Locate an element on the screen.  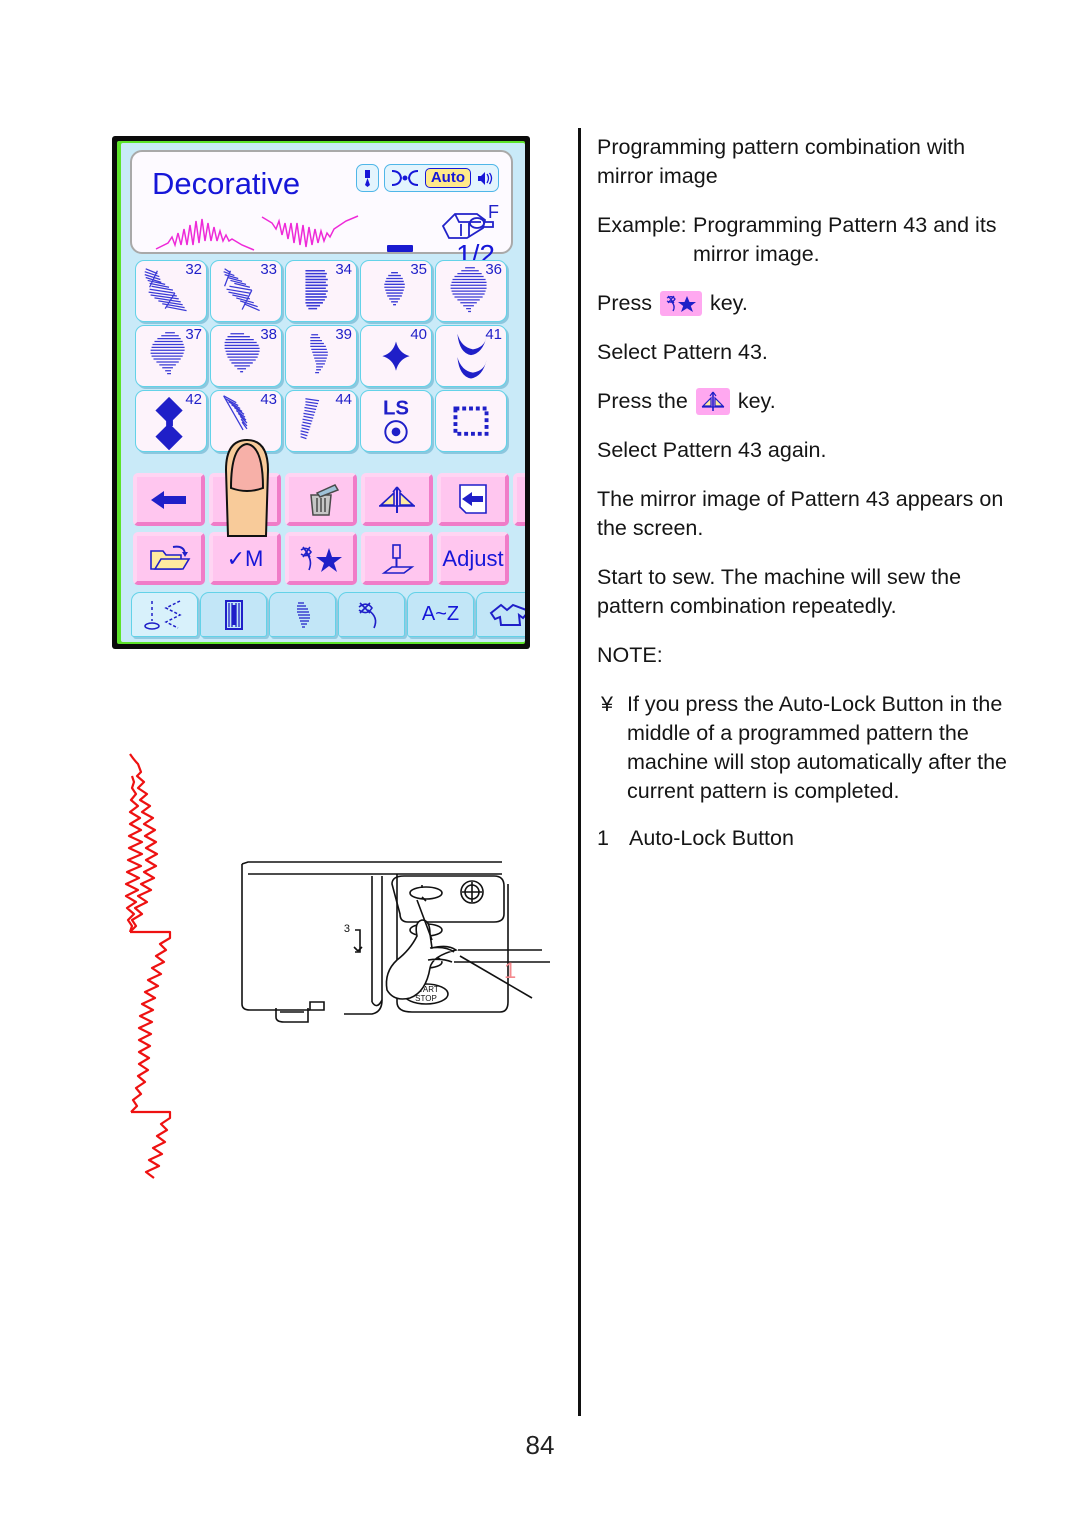
thread-path-number: 3 is located at coordinates (347, 929).